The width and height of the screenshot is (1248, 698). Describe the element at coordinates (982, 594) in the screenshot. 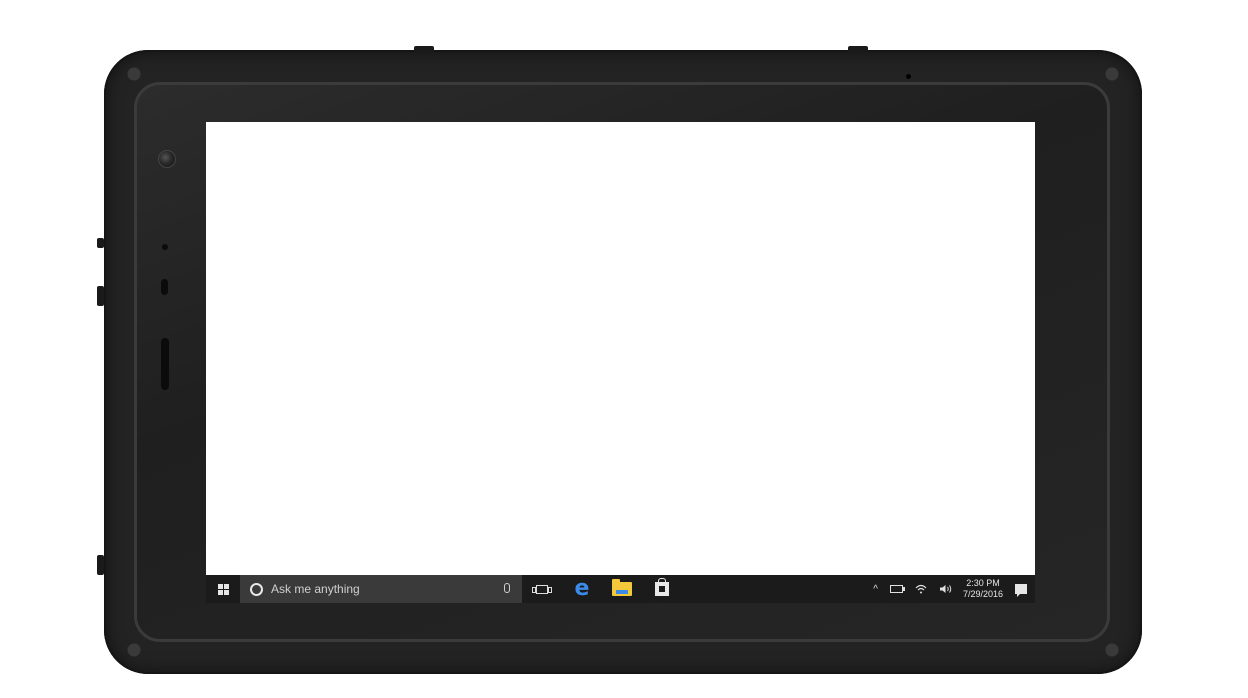

I see `clock-date: 7/29/2016` at that location.